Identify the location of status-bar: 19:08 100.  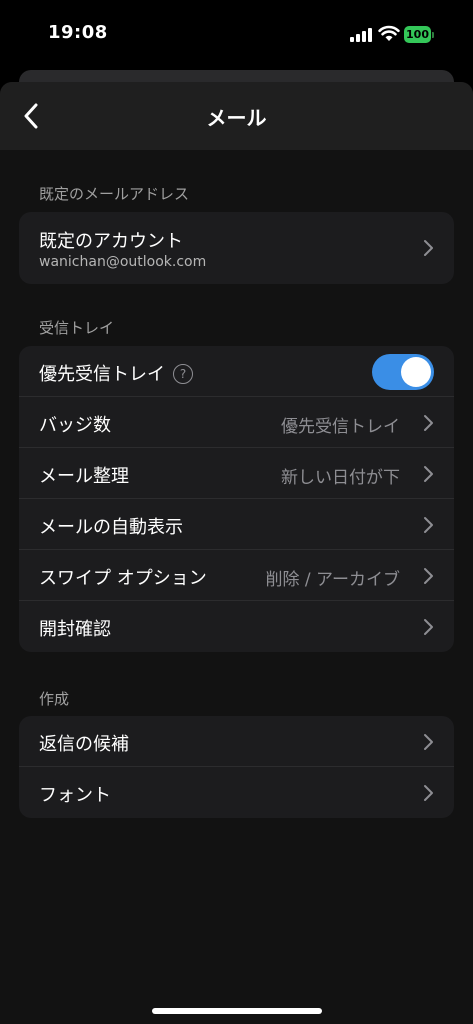
(236, 35).